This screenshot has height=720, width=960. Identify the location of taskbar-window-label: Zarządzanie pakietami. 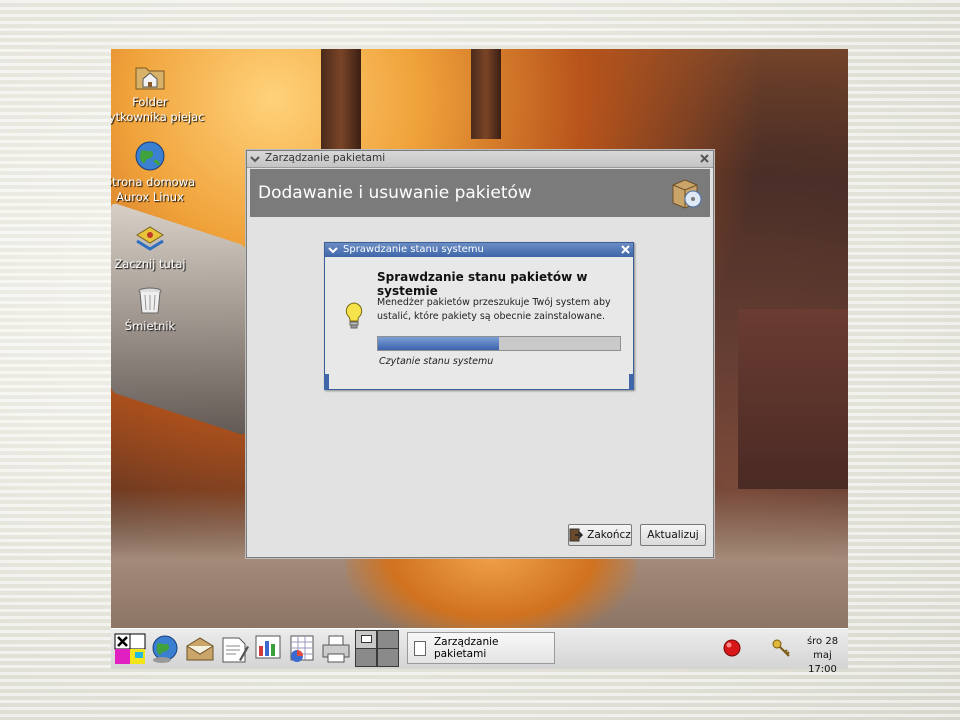
(466, 648).